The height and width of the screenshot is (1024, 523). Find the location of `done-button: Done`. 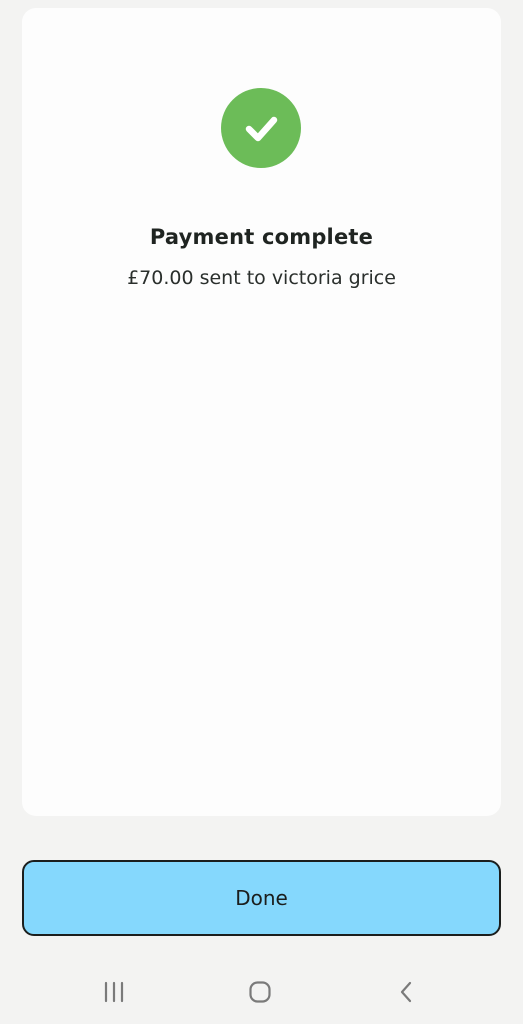

done-button: Done is located at coordinates (261, 898).